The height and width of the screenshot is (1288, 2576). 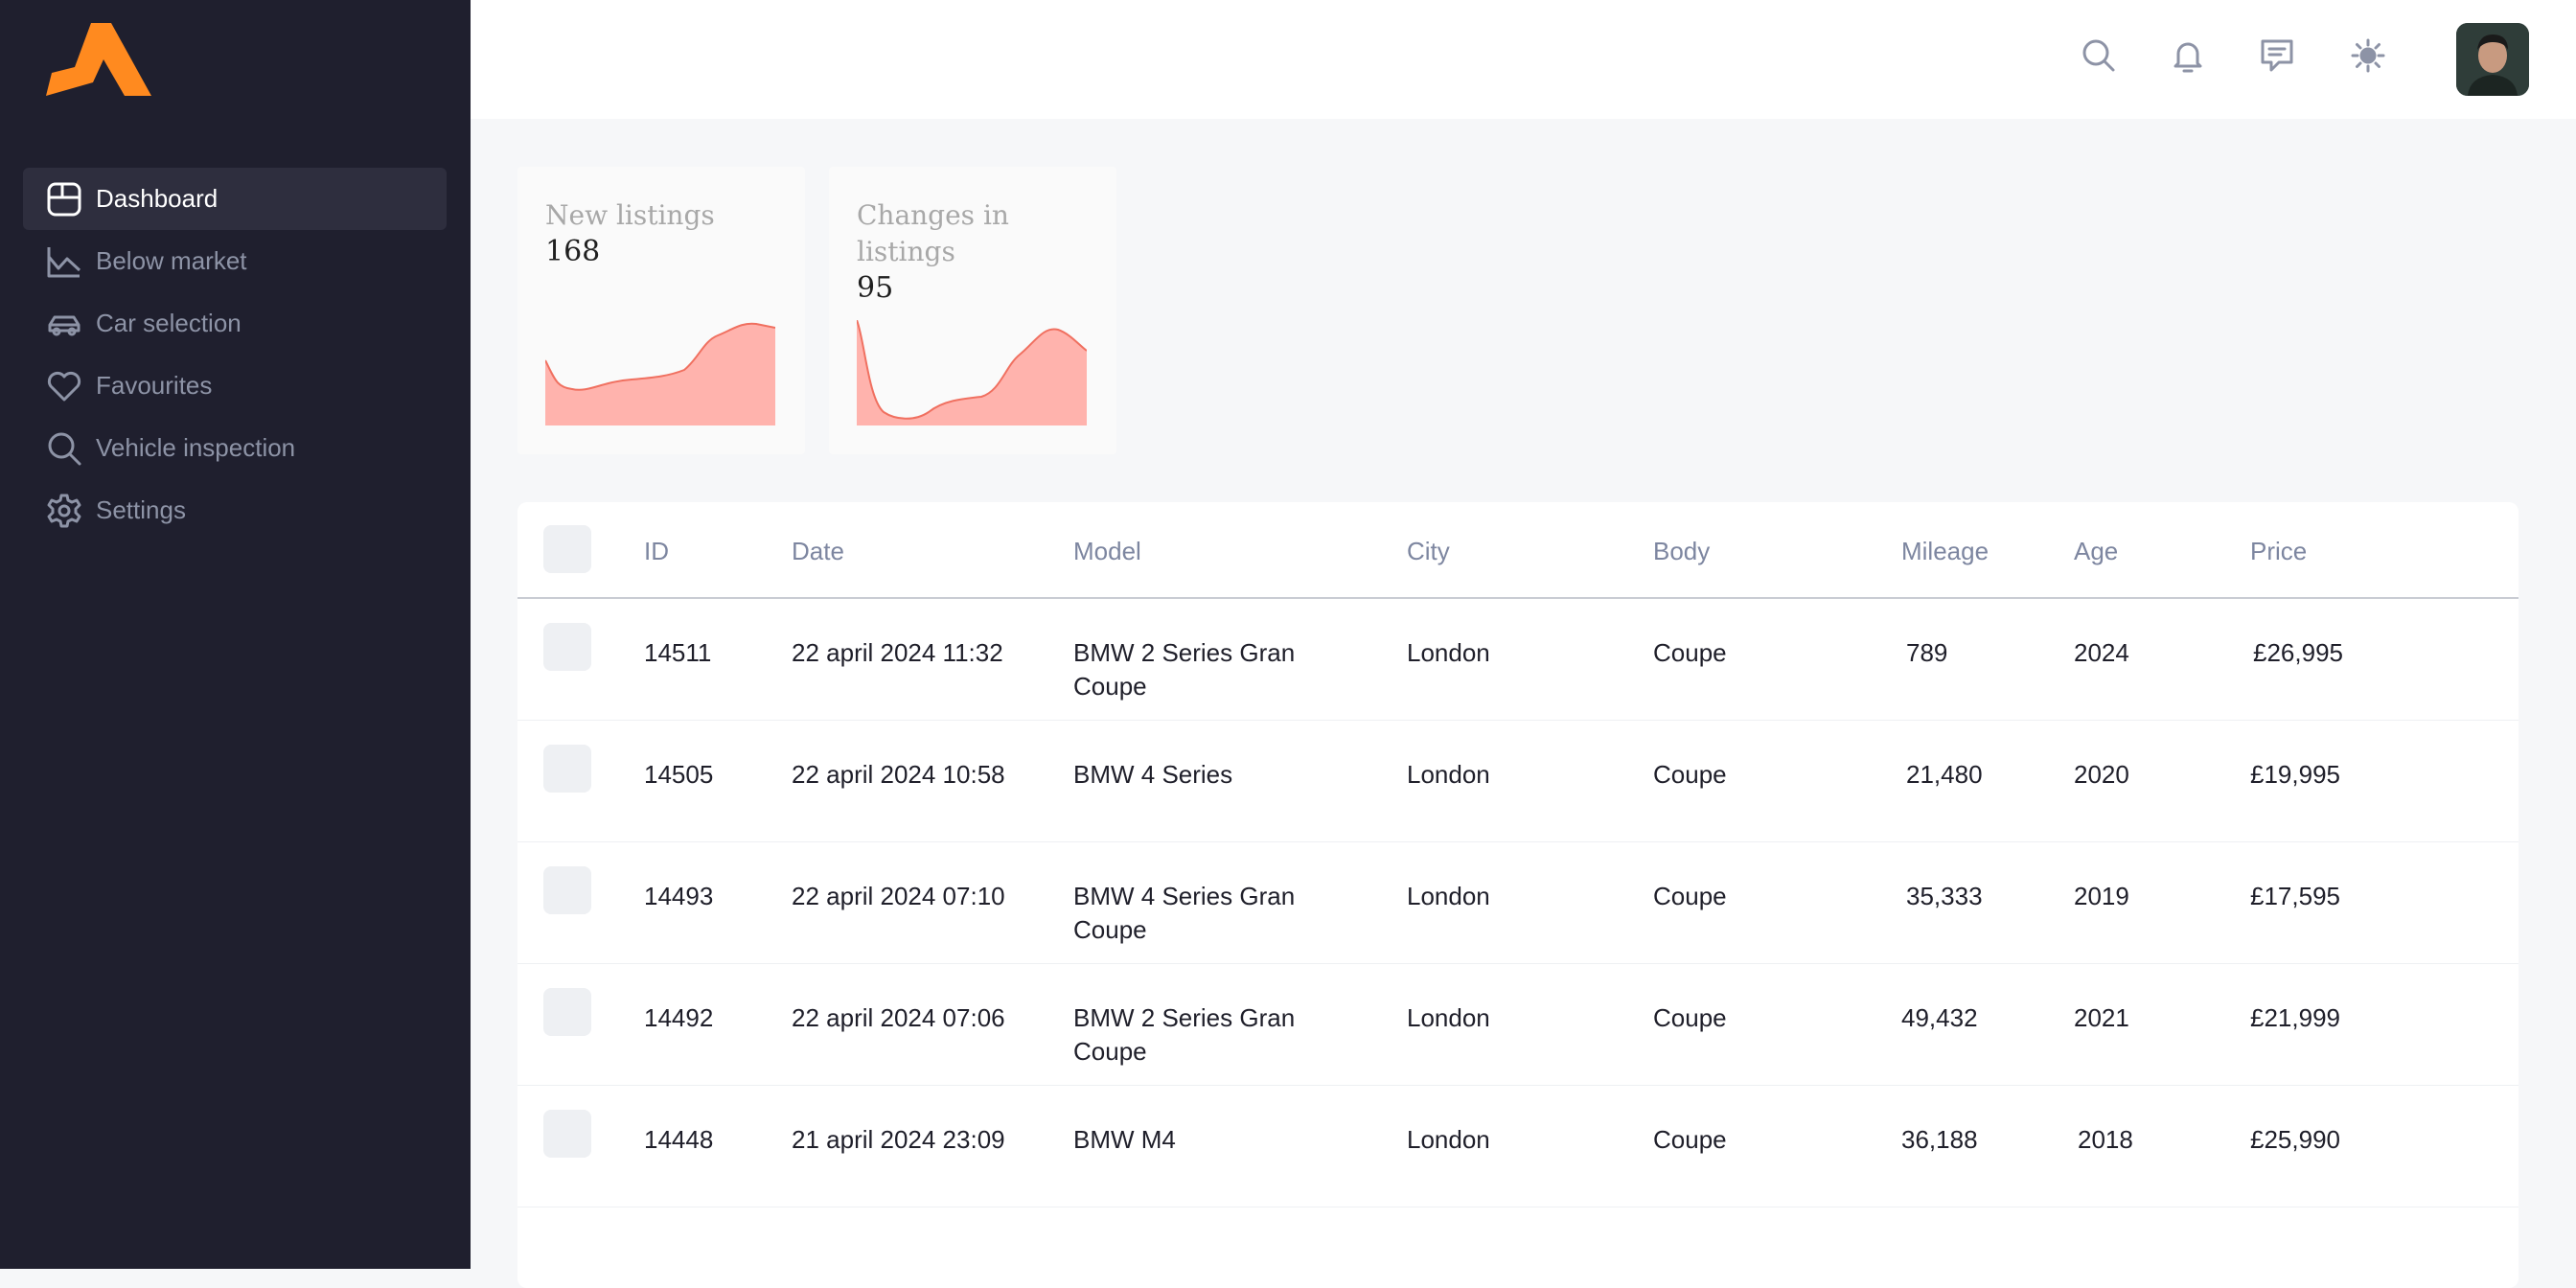 What do you see at coordinates (679, 1017) in the screenshot?
I see `cell-id: 14492` at bounding box center [679, 1017].